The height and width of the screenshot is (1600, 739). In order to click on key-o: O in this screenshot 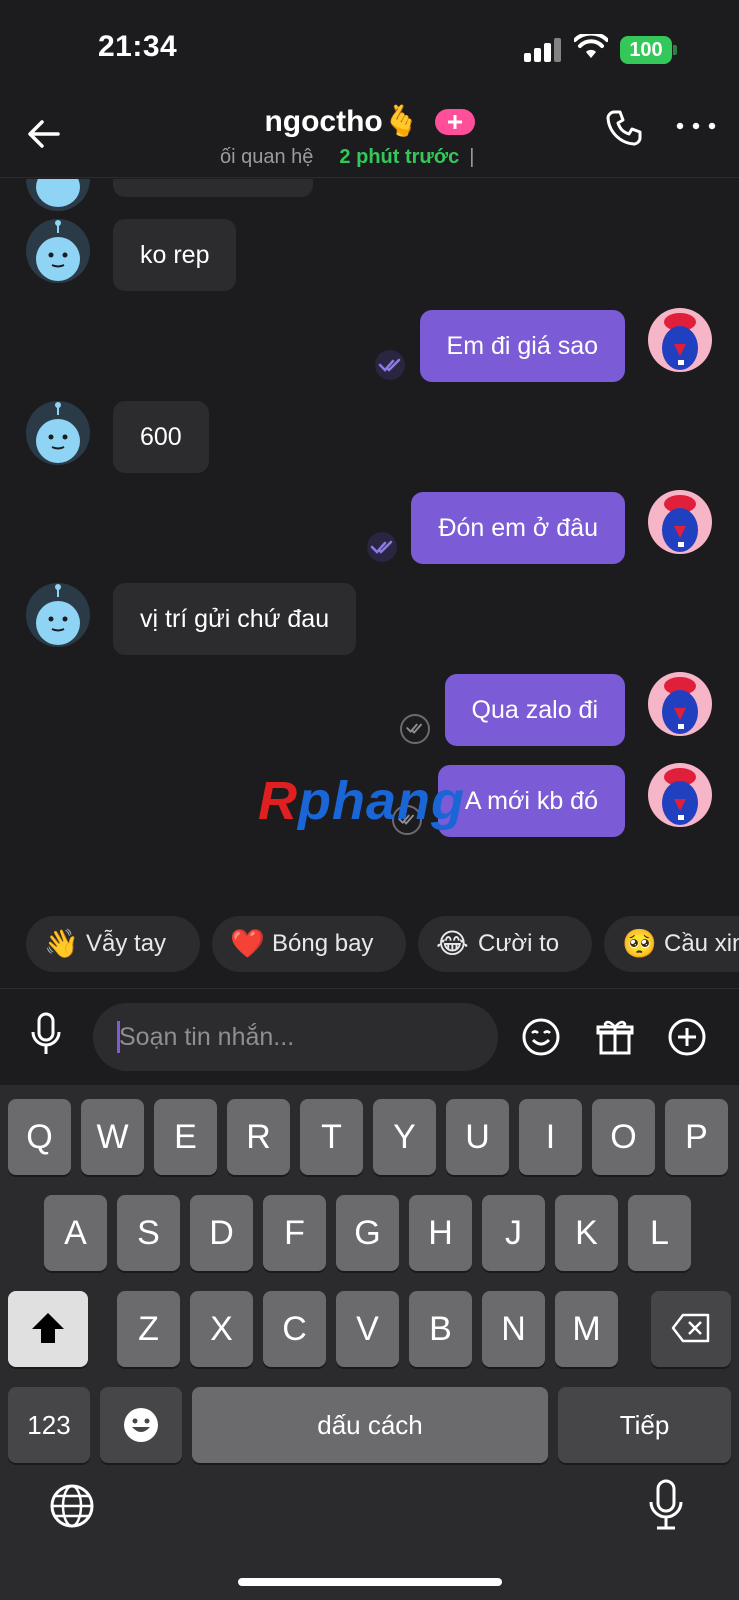, I will do `click(623, 1137)`.